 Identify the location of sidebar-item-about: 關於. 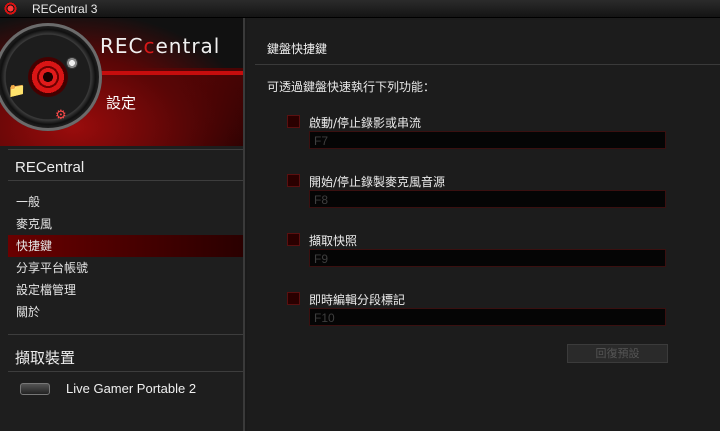
(125, 312).